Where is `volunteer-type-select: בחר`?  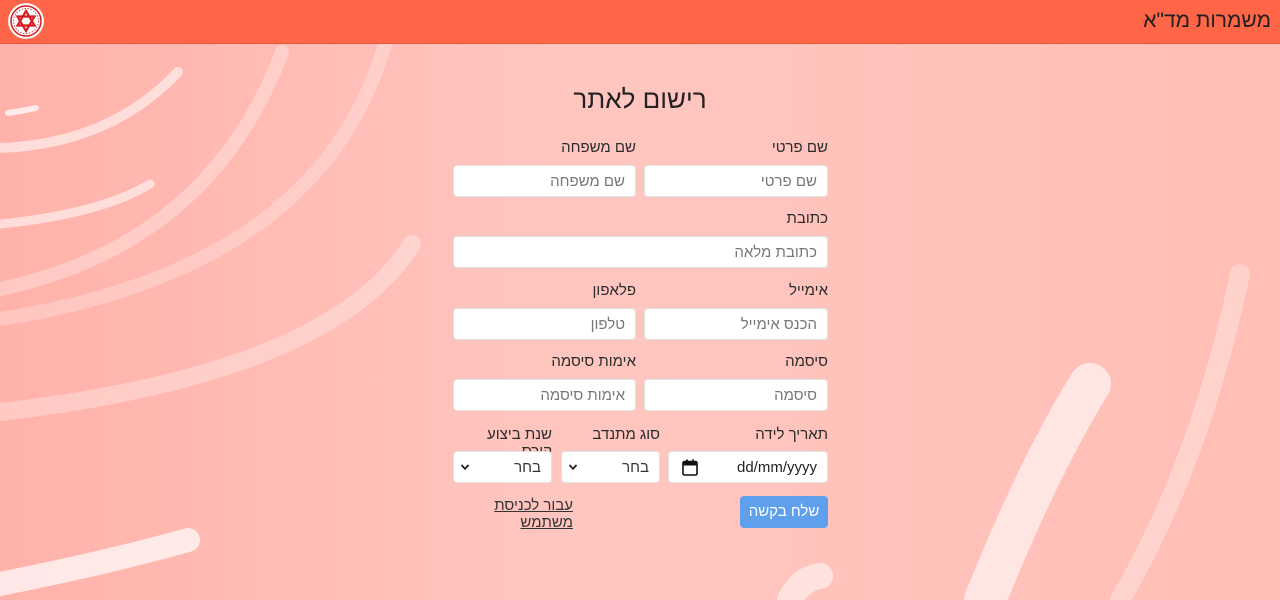
volunteer-type-select: בחר is located at coordinates (610, 467).